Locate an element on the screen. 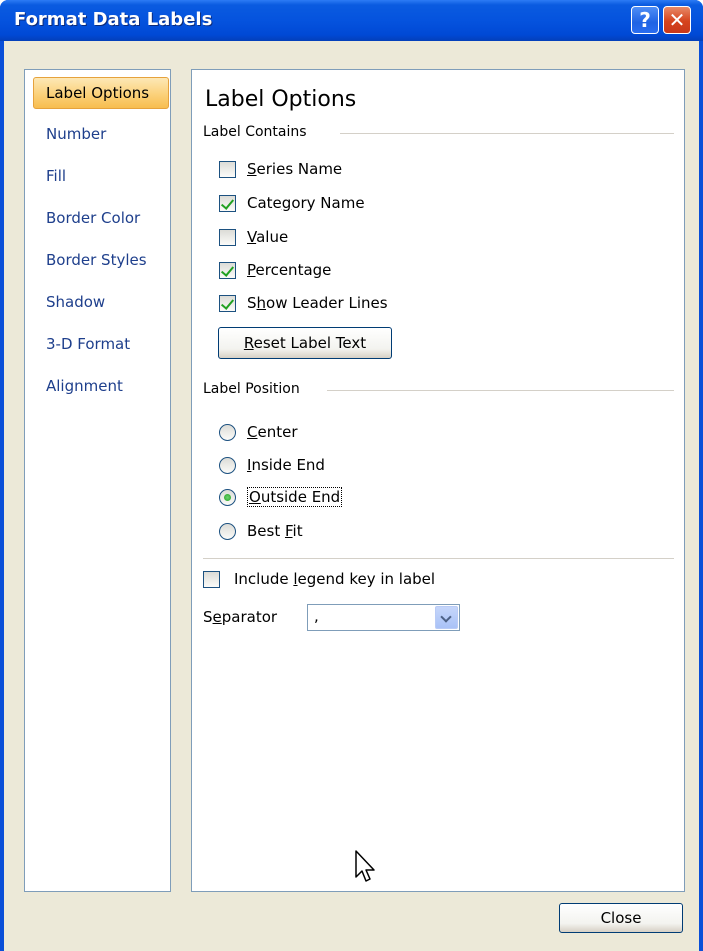 Image resolution: width=703 pixels, height=951 pixels. nav-item-alignment: Alignment is located at coordinates (101, 387).